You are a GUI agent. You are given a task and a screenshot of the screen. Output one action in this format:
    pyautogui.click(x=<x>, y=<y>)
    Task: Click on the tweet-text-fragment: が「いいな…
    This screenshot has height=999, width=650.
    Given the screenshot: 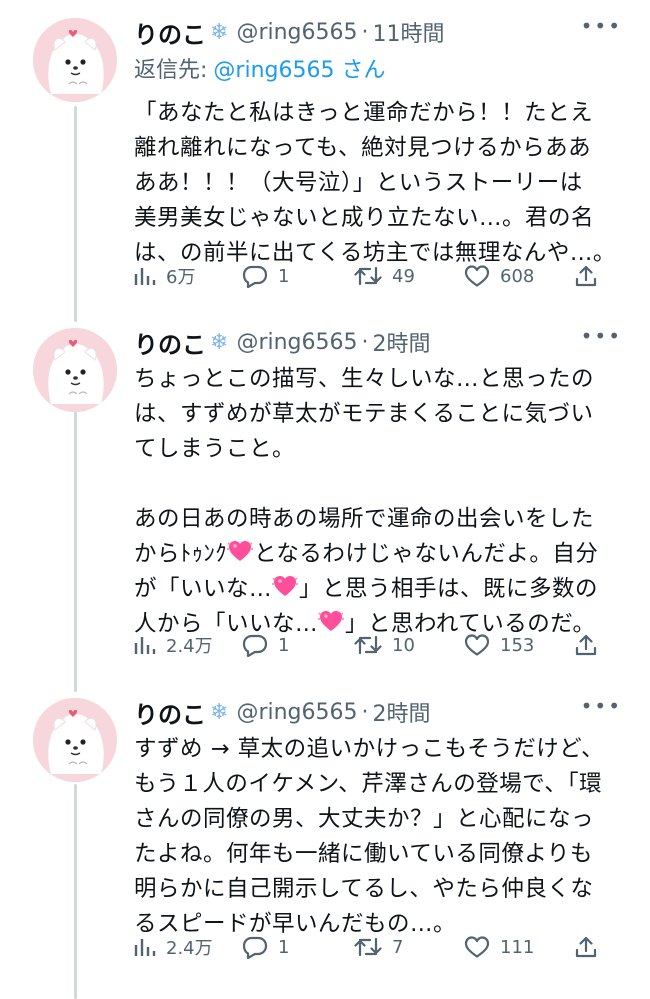 What is the action you would take?
    pyautogui.click(x=203, y=589)
    